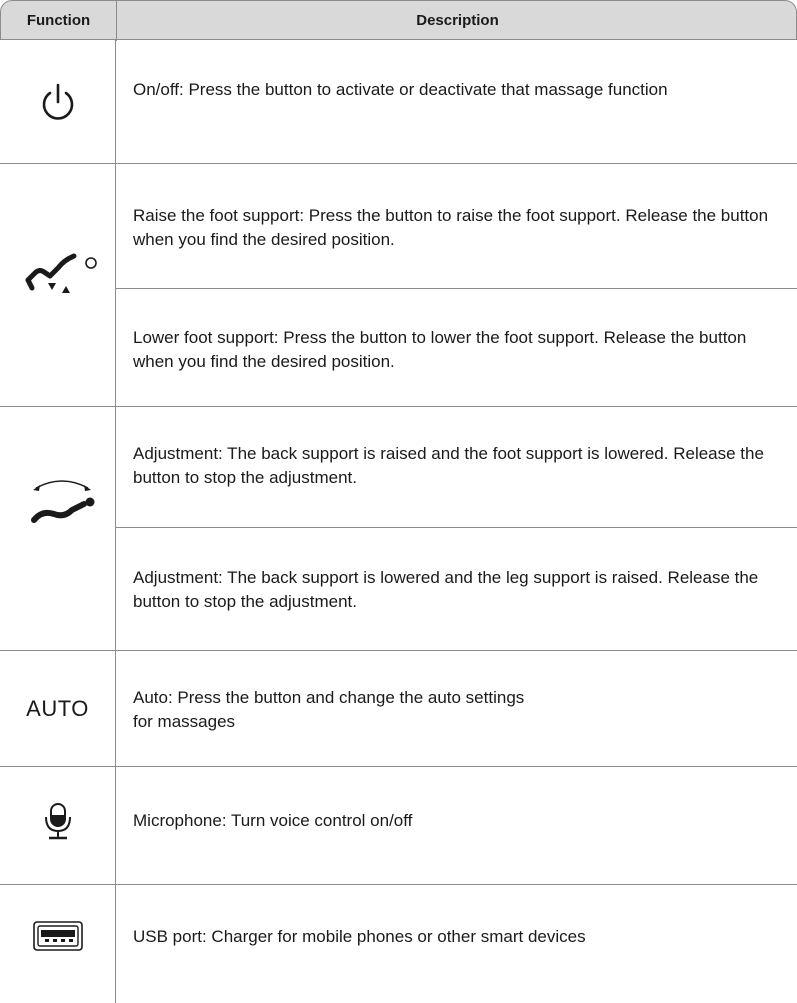 The width and height of the screenshot is (797, 1003). Describe the element at coordinates (398, 20) in the screenshot. I see `table-header: Function Description` at that location.